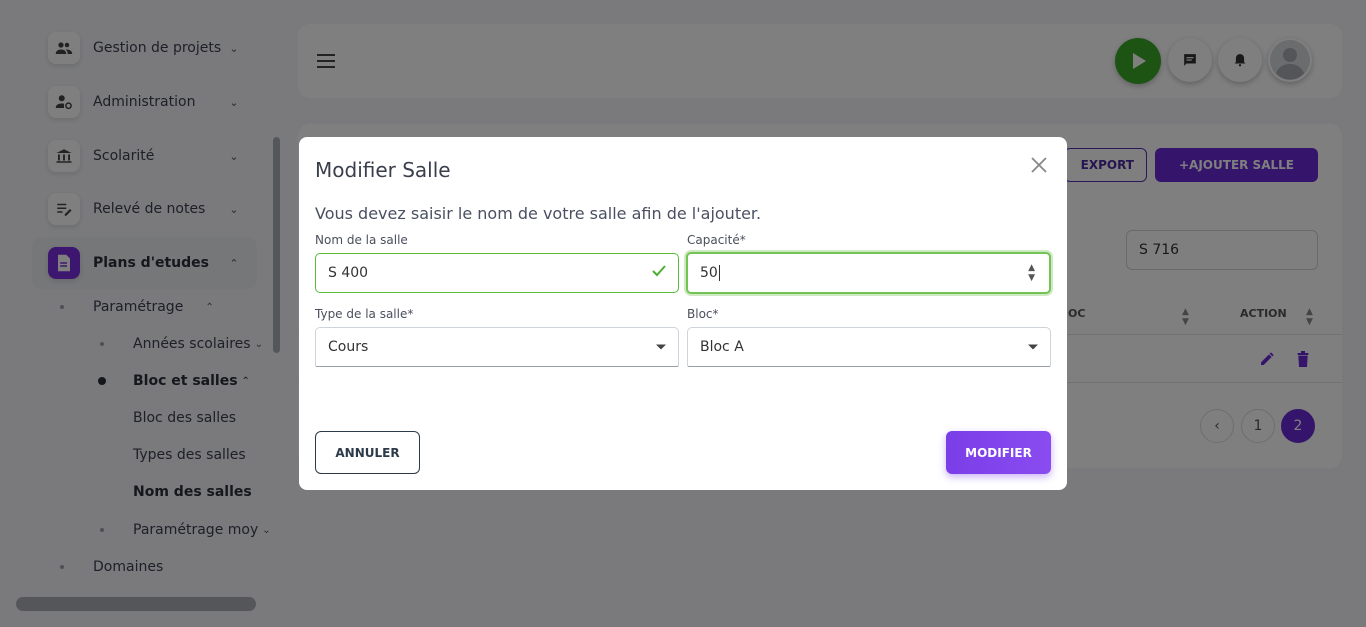 The image size is (1366, 627). What do you see at coordinates (709, 273) in the screenshot?
I see `capacite-value: 50` at bounding box center [709, 273].